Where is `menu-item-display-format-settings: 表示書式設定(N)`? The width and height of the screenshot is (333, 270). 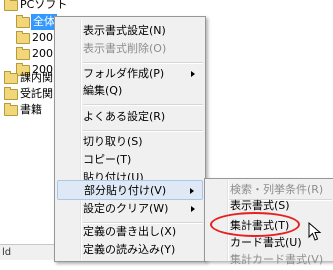 menu-item-display-format-settings: 表示書式設定(N) is located at coordinates (130, 31).